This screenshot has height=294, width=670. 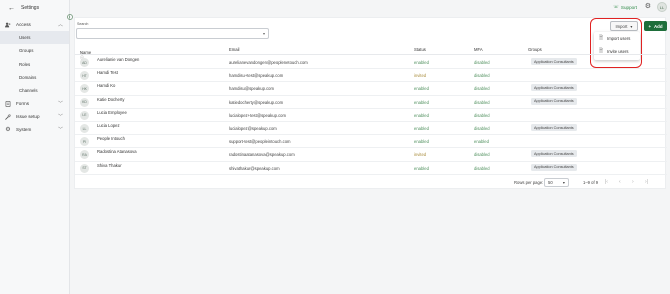 What do you see at coordinates (108, 125) in the screenshot?
I see `user-name: Lucia Lopez` at bounding box center [108, 125].